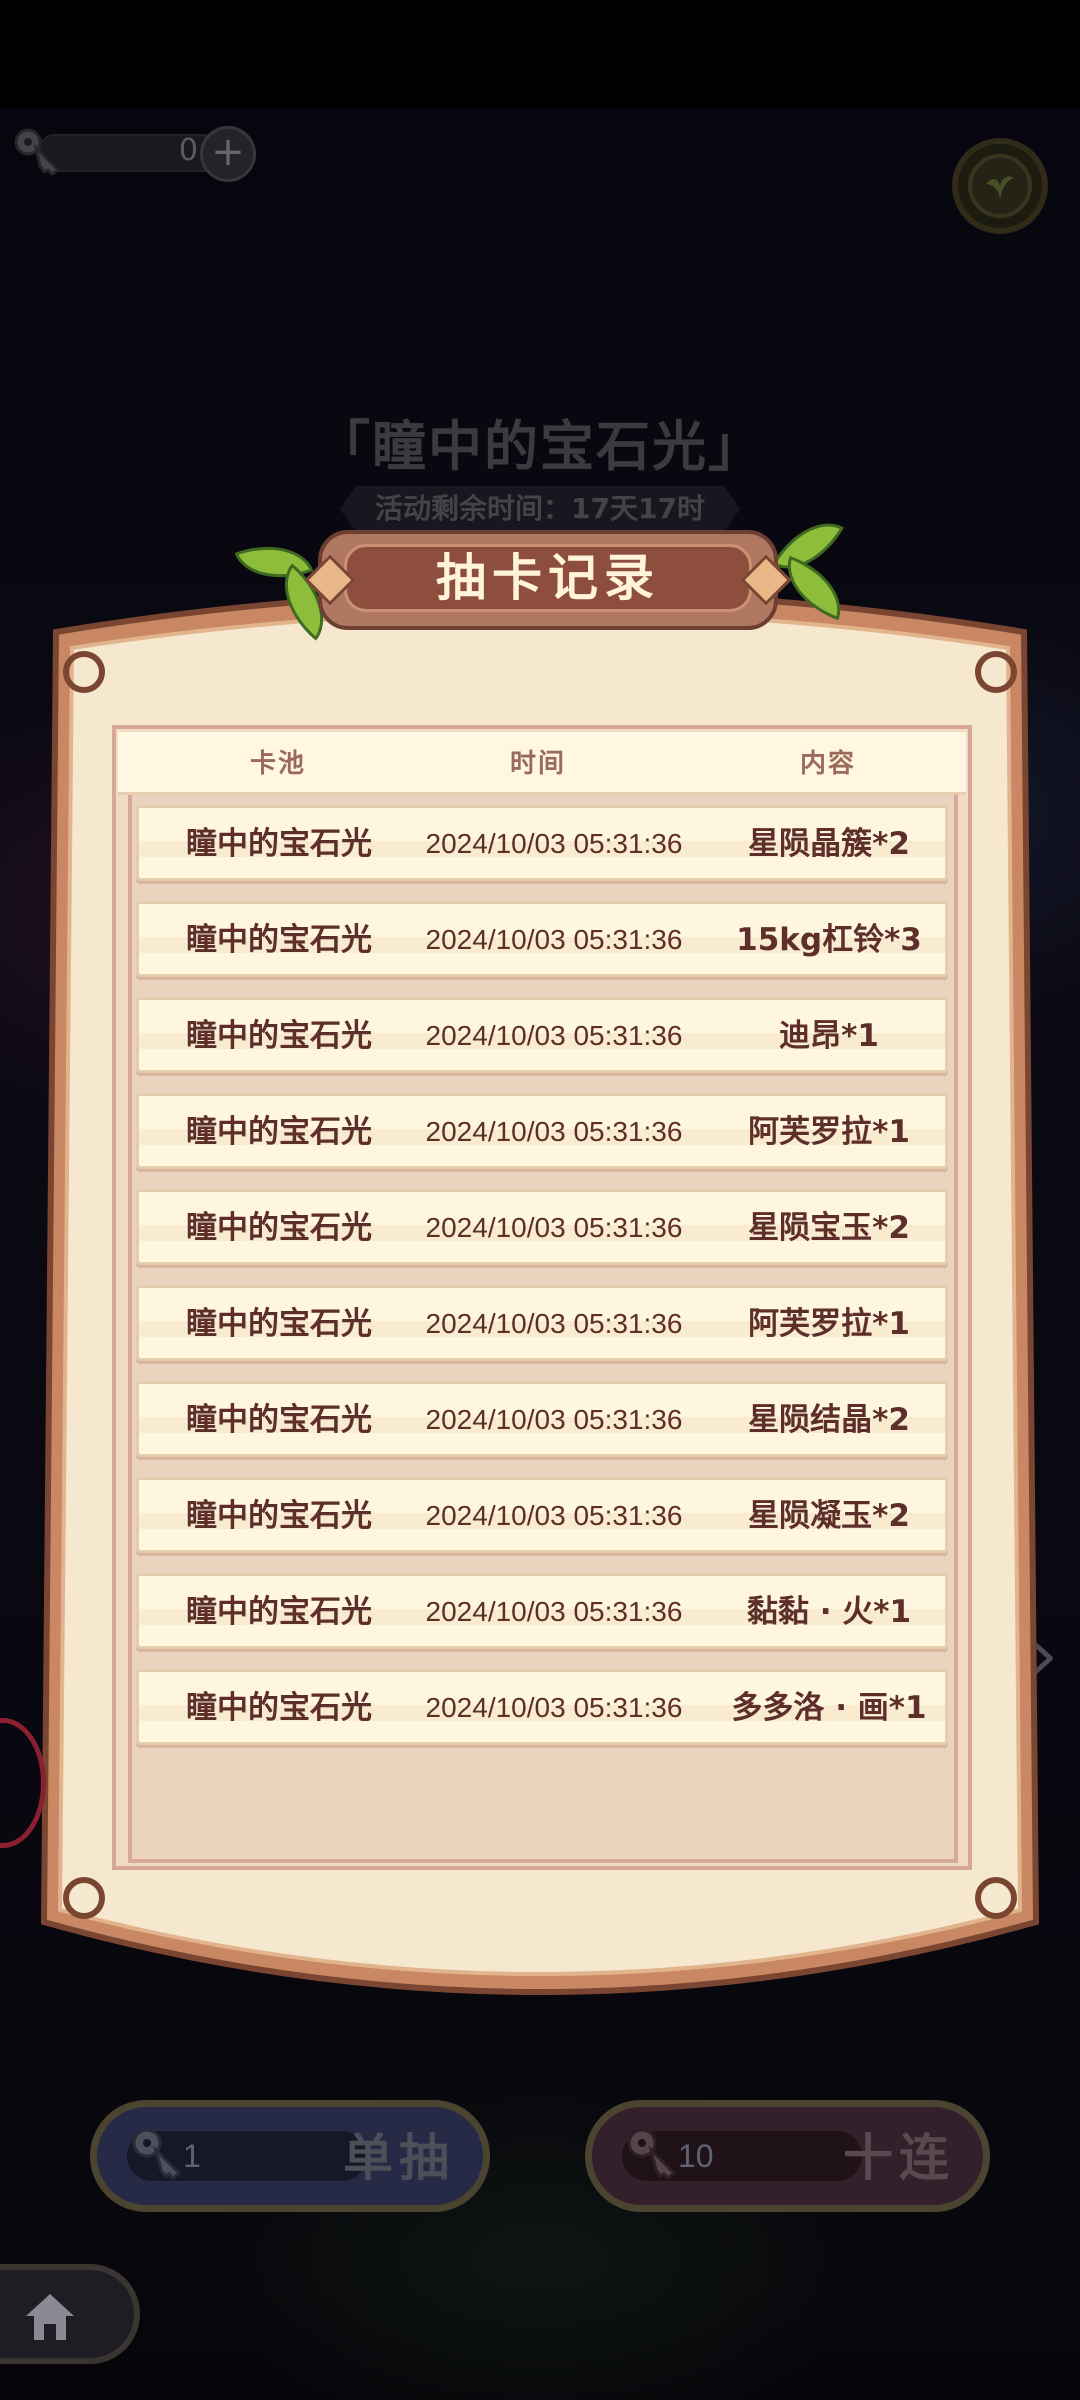  I want to click on record-row: 瞳中的宝石光 2024/10/03 05:31:36 迪昂*1, so click(542, 1035).